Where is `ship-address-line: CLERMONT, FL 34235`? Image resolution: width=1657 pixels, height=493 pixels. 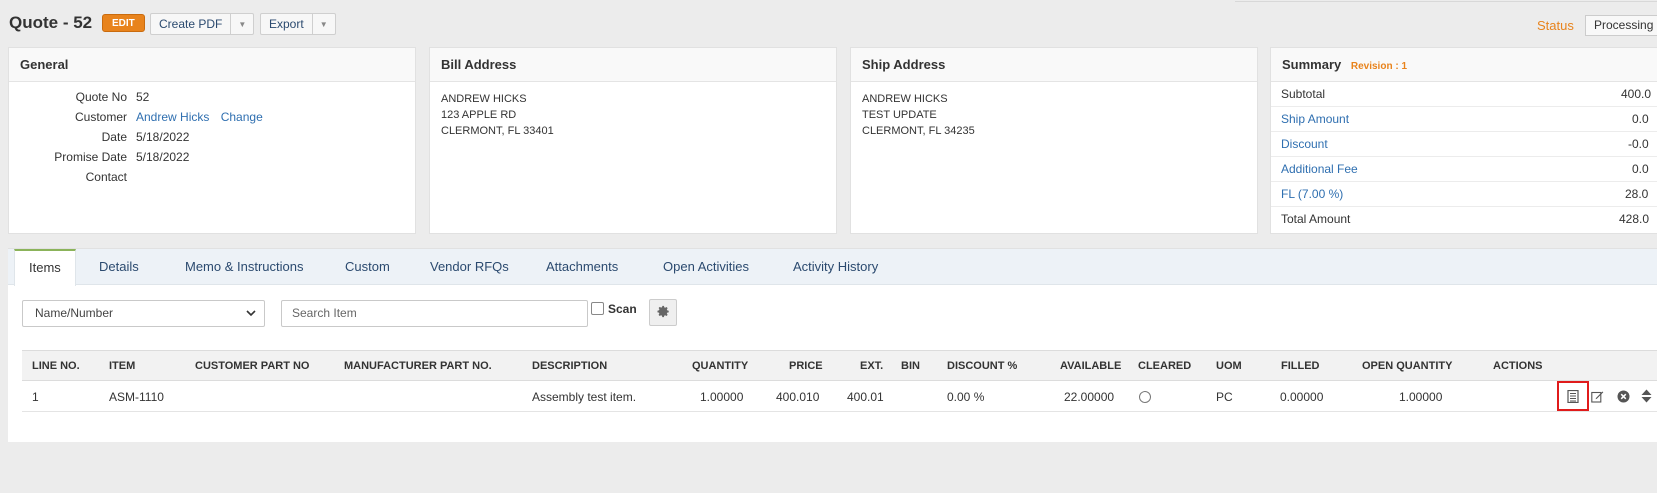
ship-address-line: CLERMONT, FL 34235 is located at coordinates (918, 131).